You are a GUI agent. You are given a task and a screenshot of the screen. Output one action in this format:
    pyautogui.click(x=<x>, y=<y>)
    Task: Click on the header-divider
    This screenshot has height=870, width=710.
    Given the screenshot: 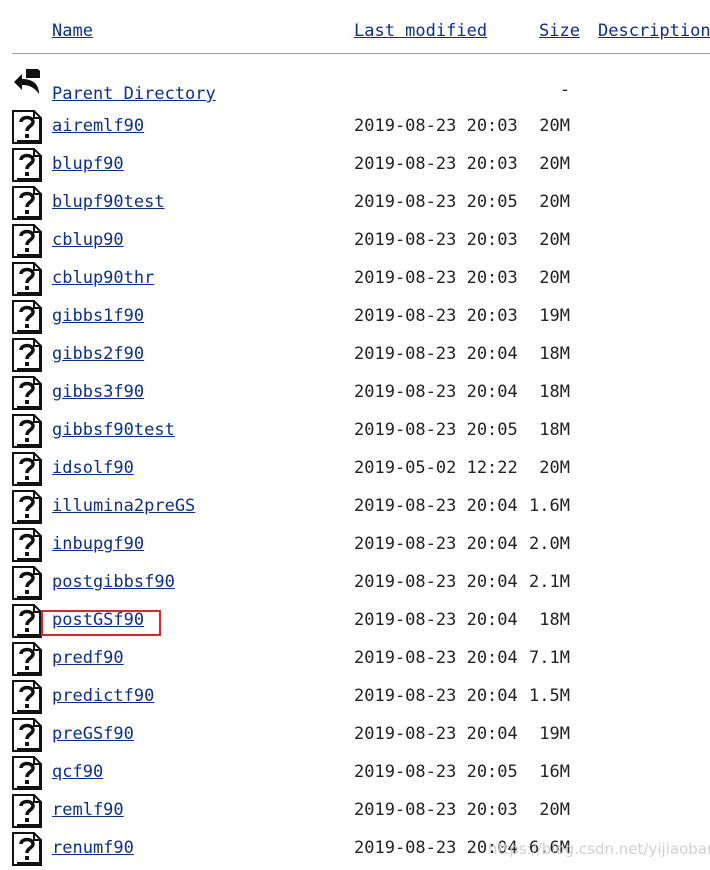 What is the action you would take?
    pyautogui.click(x=361, y=53)
    